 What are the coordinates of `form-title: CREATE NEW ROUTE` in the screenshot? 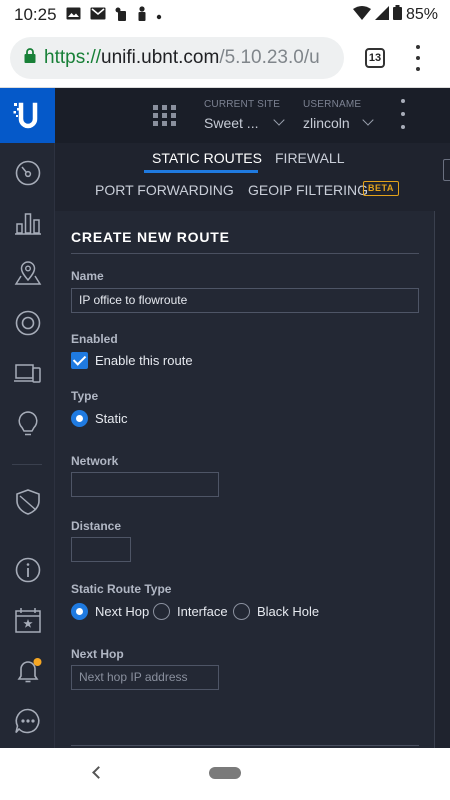 It's located at (150, 237).